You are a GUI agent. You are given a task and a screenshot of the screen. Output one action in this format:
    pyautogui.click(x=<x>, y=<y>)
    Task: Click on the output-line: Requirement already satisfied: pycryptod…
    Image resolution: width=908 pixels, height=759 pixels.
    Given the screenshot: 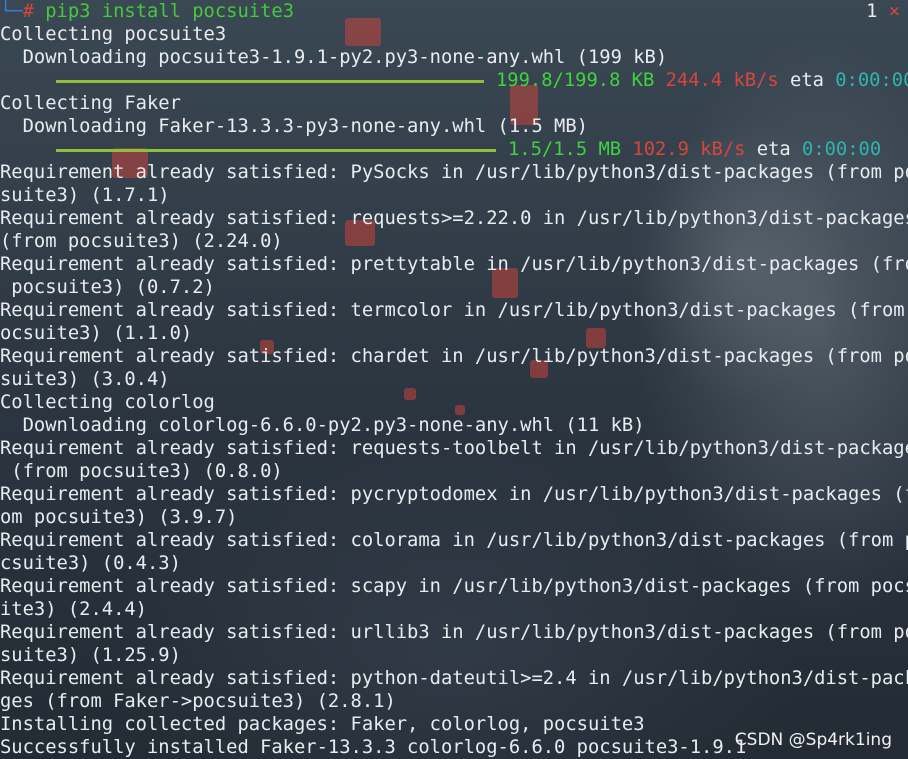 What is the action you would take?
    pyautogui.click(x=454, y=494)
    